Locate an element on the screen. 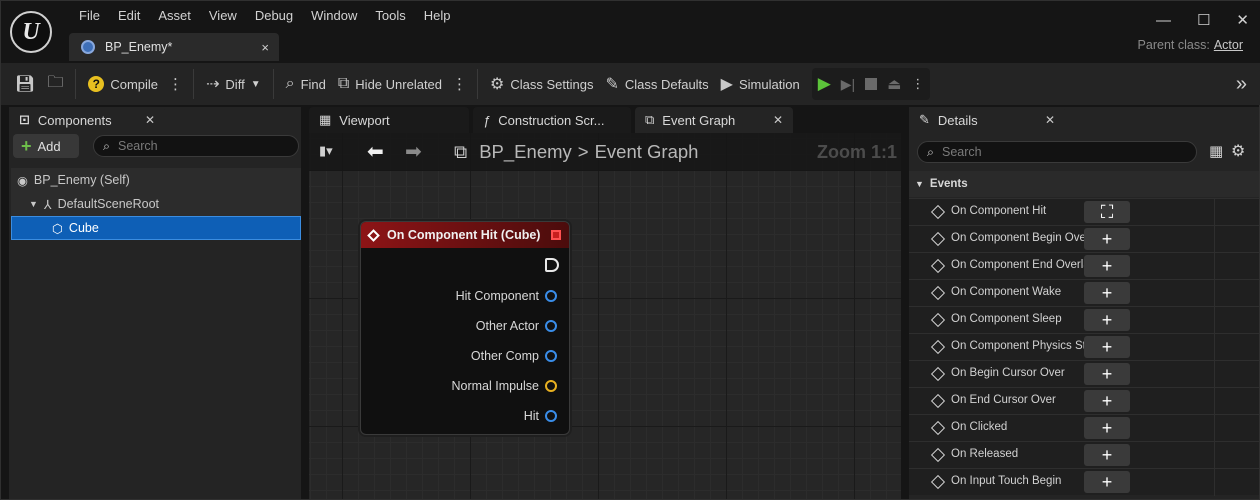 Image resolution: width=1260 pixels, height=500 pixels. menu-view: View is located at coordinates (223, 15).